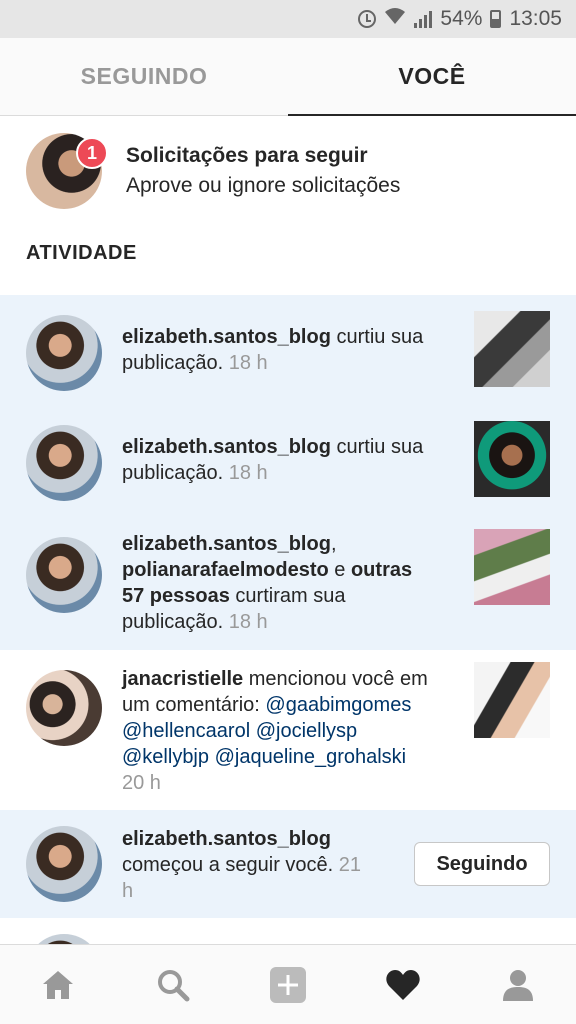 This screenshot has width=576, height=1024. What do you see at coordinates (367, 19) in the screenshot?
I see `alarm-icon` at bounding box center [367, 19].